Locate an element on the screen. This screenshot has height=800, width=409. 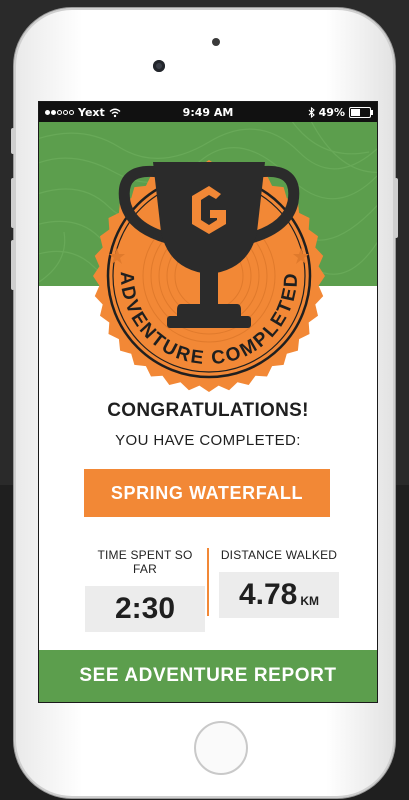
distance-value-box: 4.78 KM is located at coordinates (279, 595).